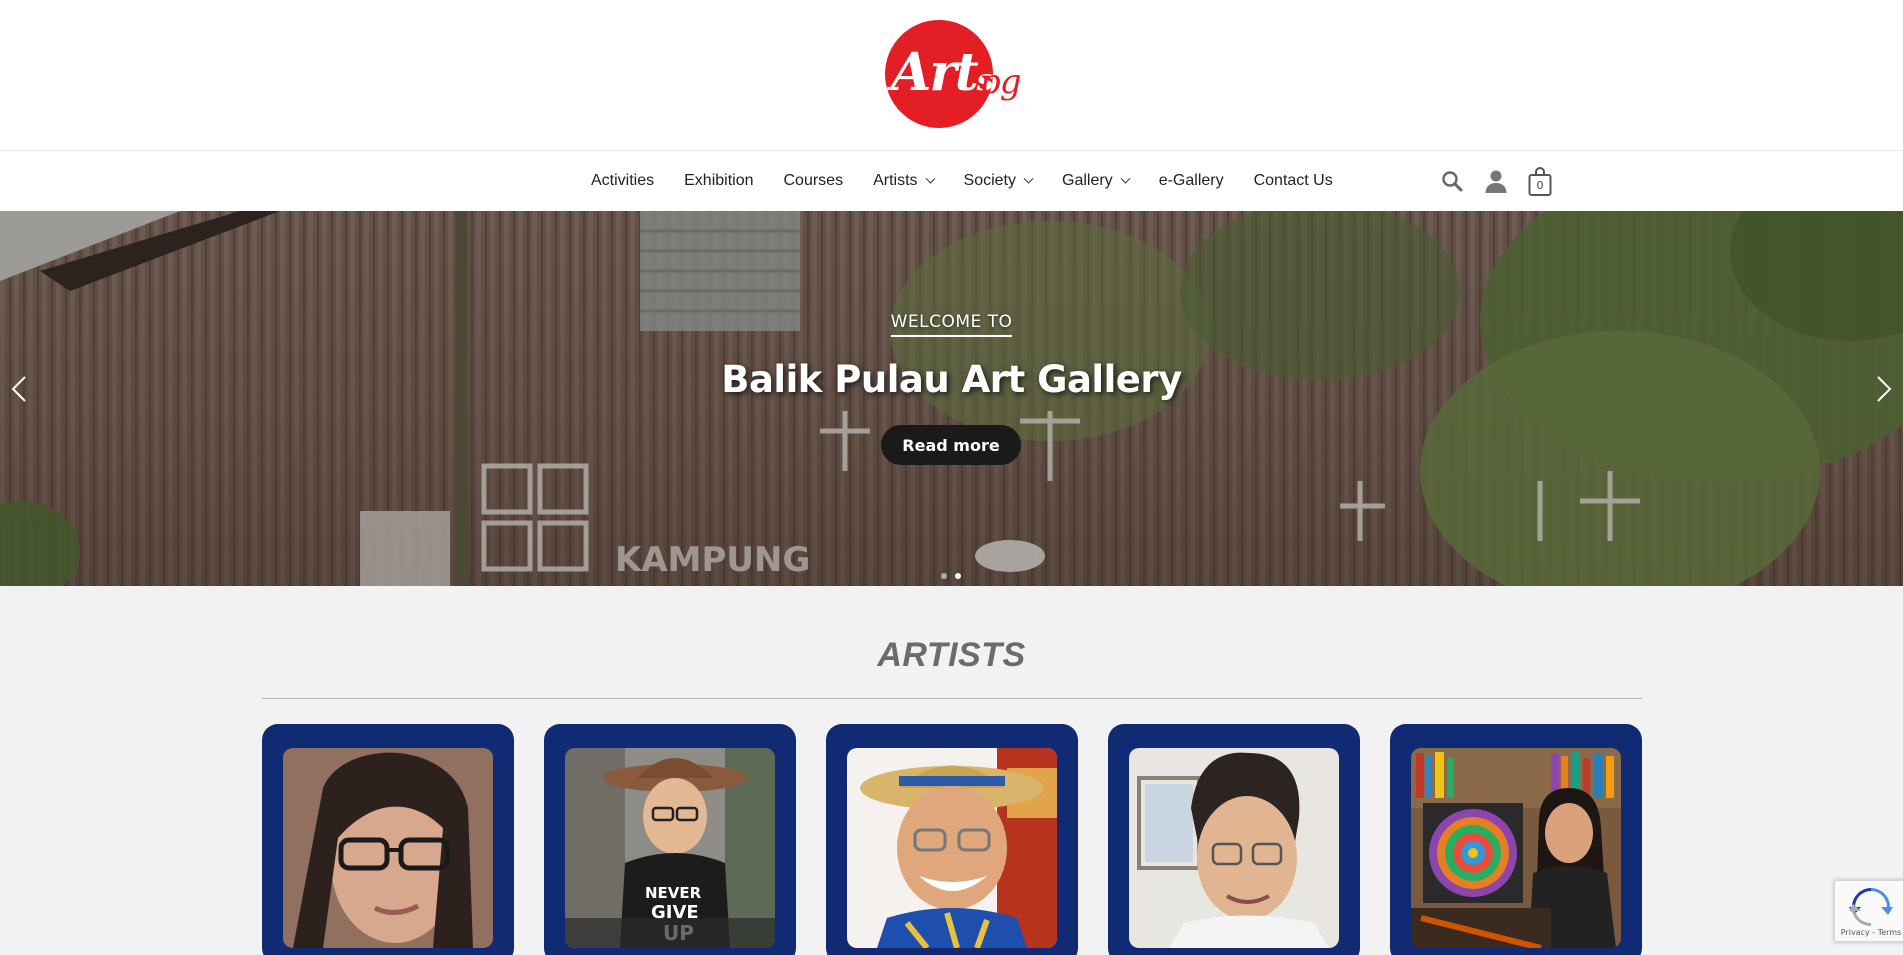  I want to click on cart-icon: 0, so click(1540, 181).